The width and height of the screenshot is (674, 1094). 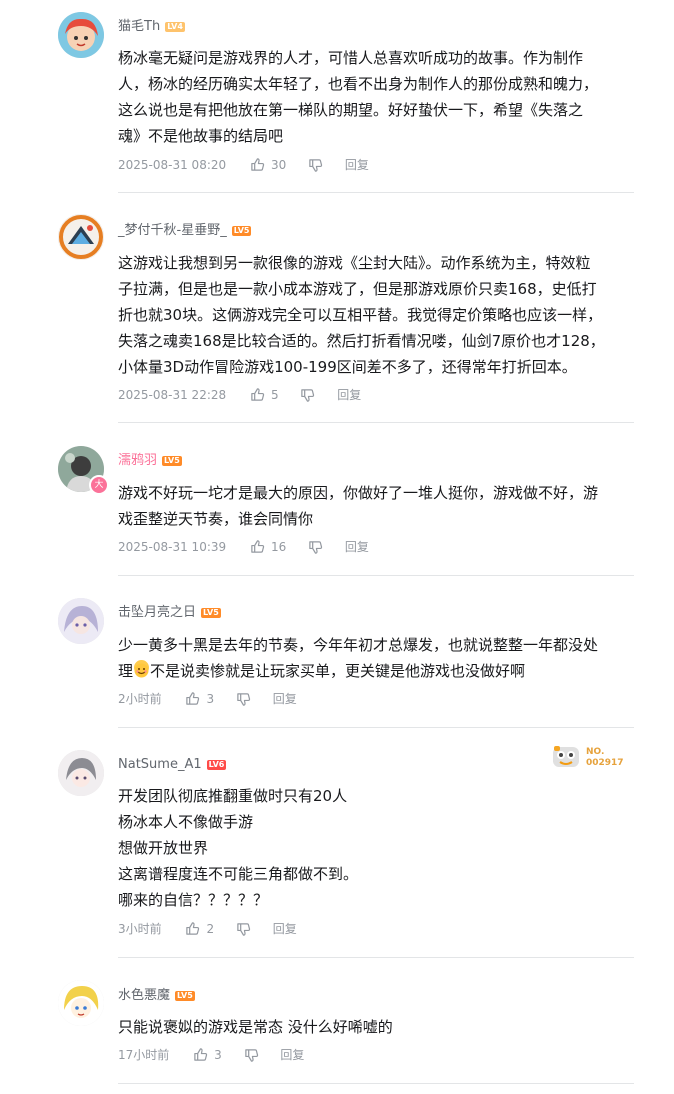 I want to click on vip-mark: 大, so click(x=99, y=485).